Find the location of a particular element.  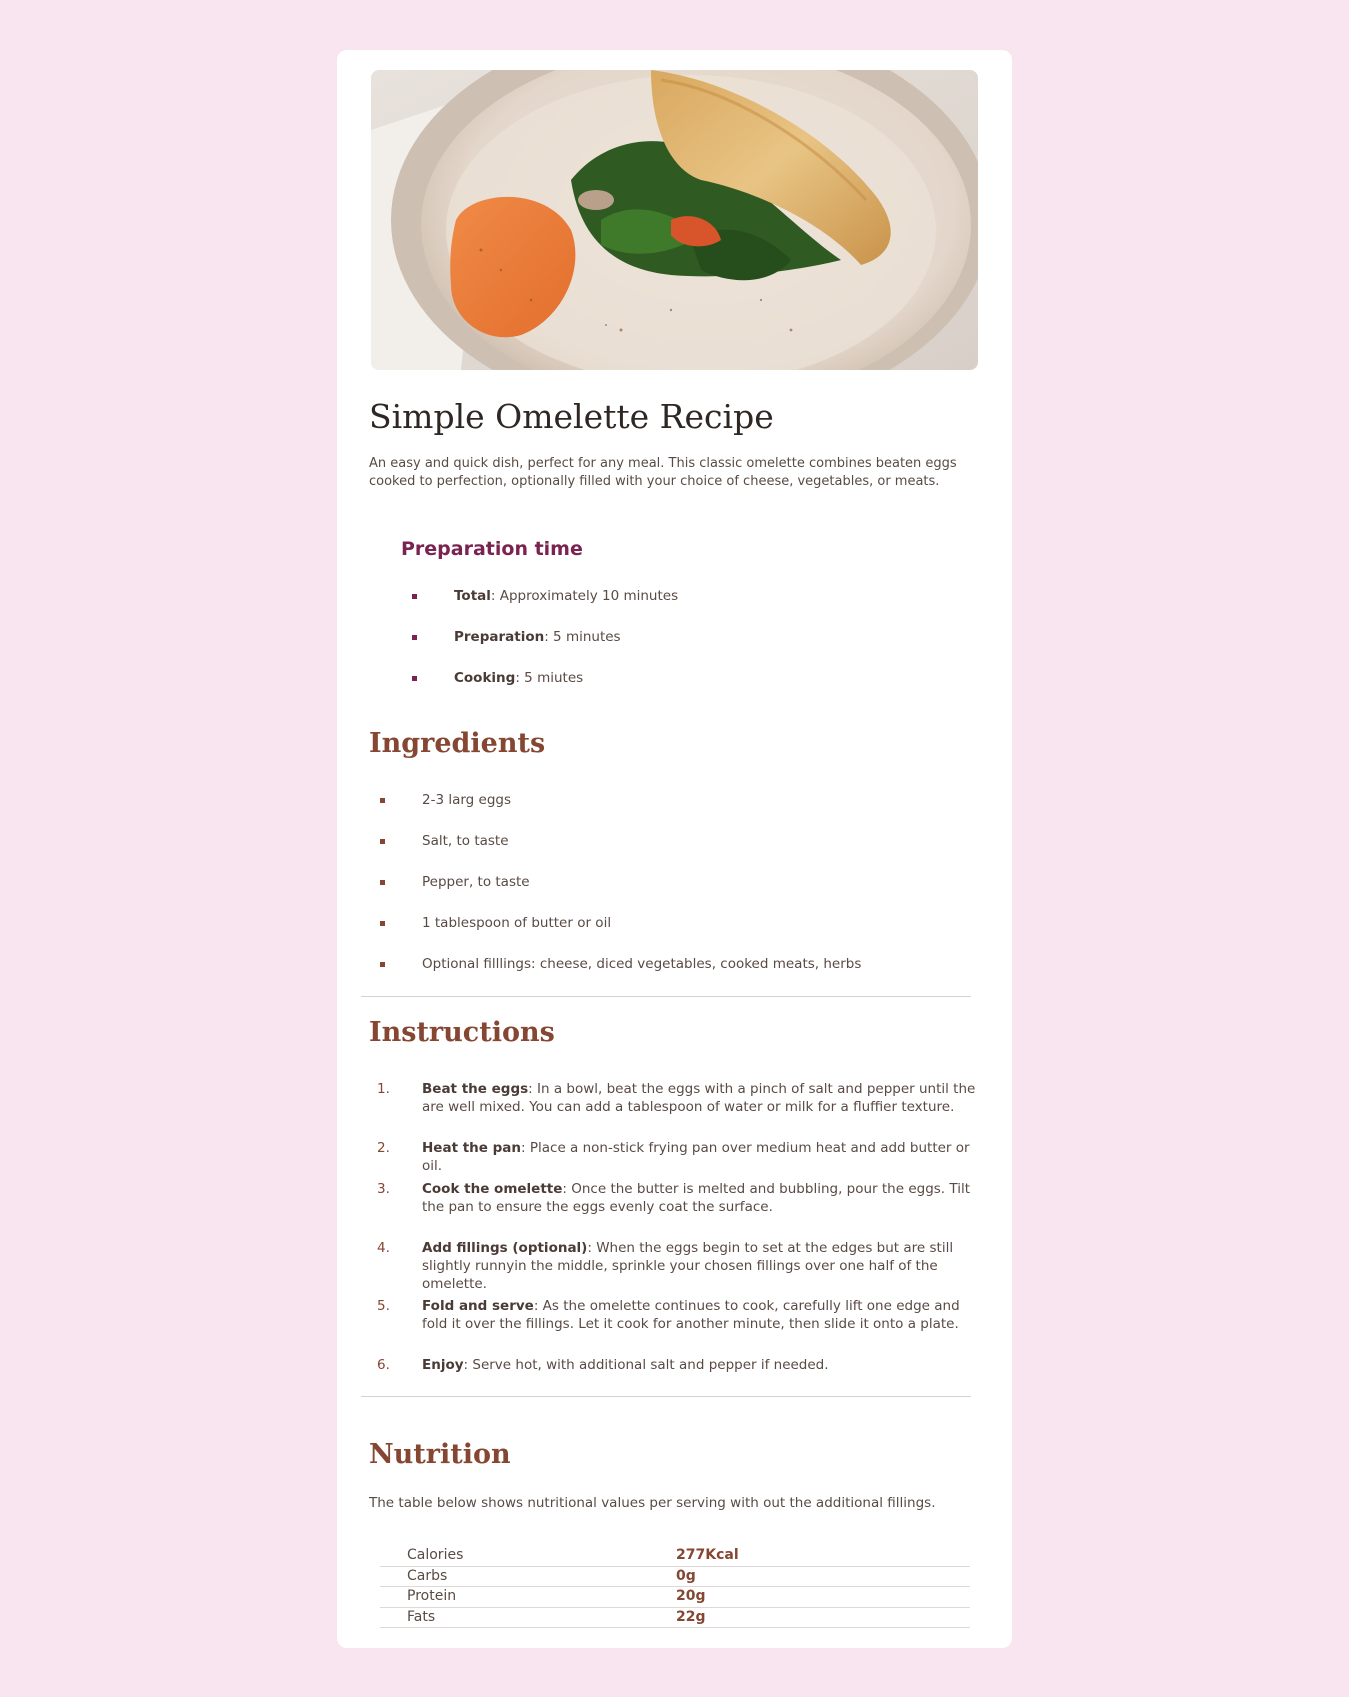

nutrition-value: 22g is located at coordinates (691, 1616).